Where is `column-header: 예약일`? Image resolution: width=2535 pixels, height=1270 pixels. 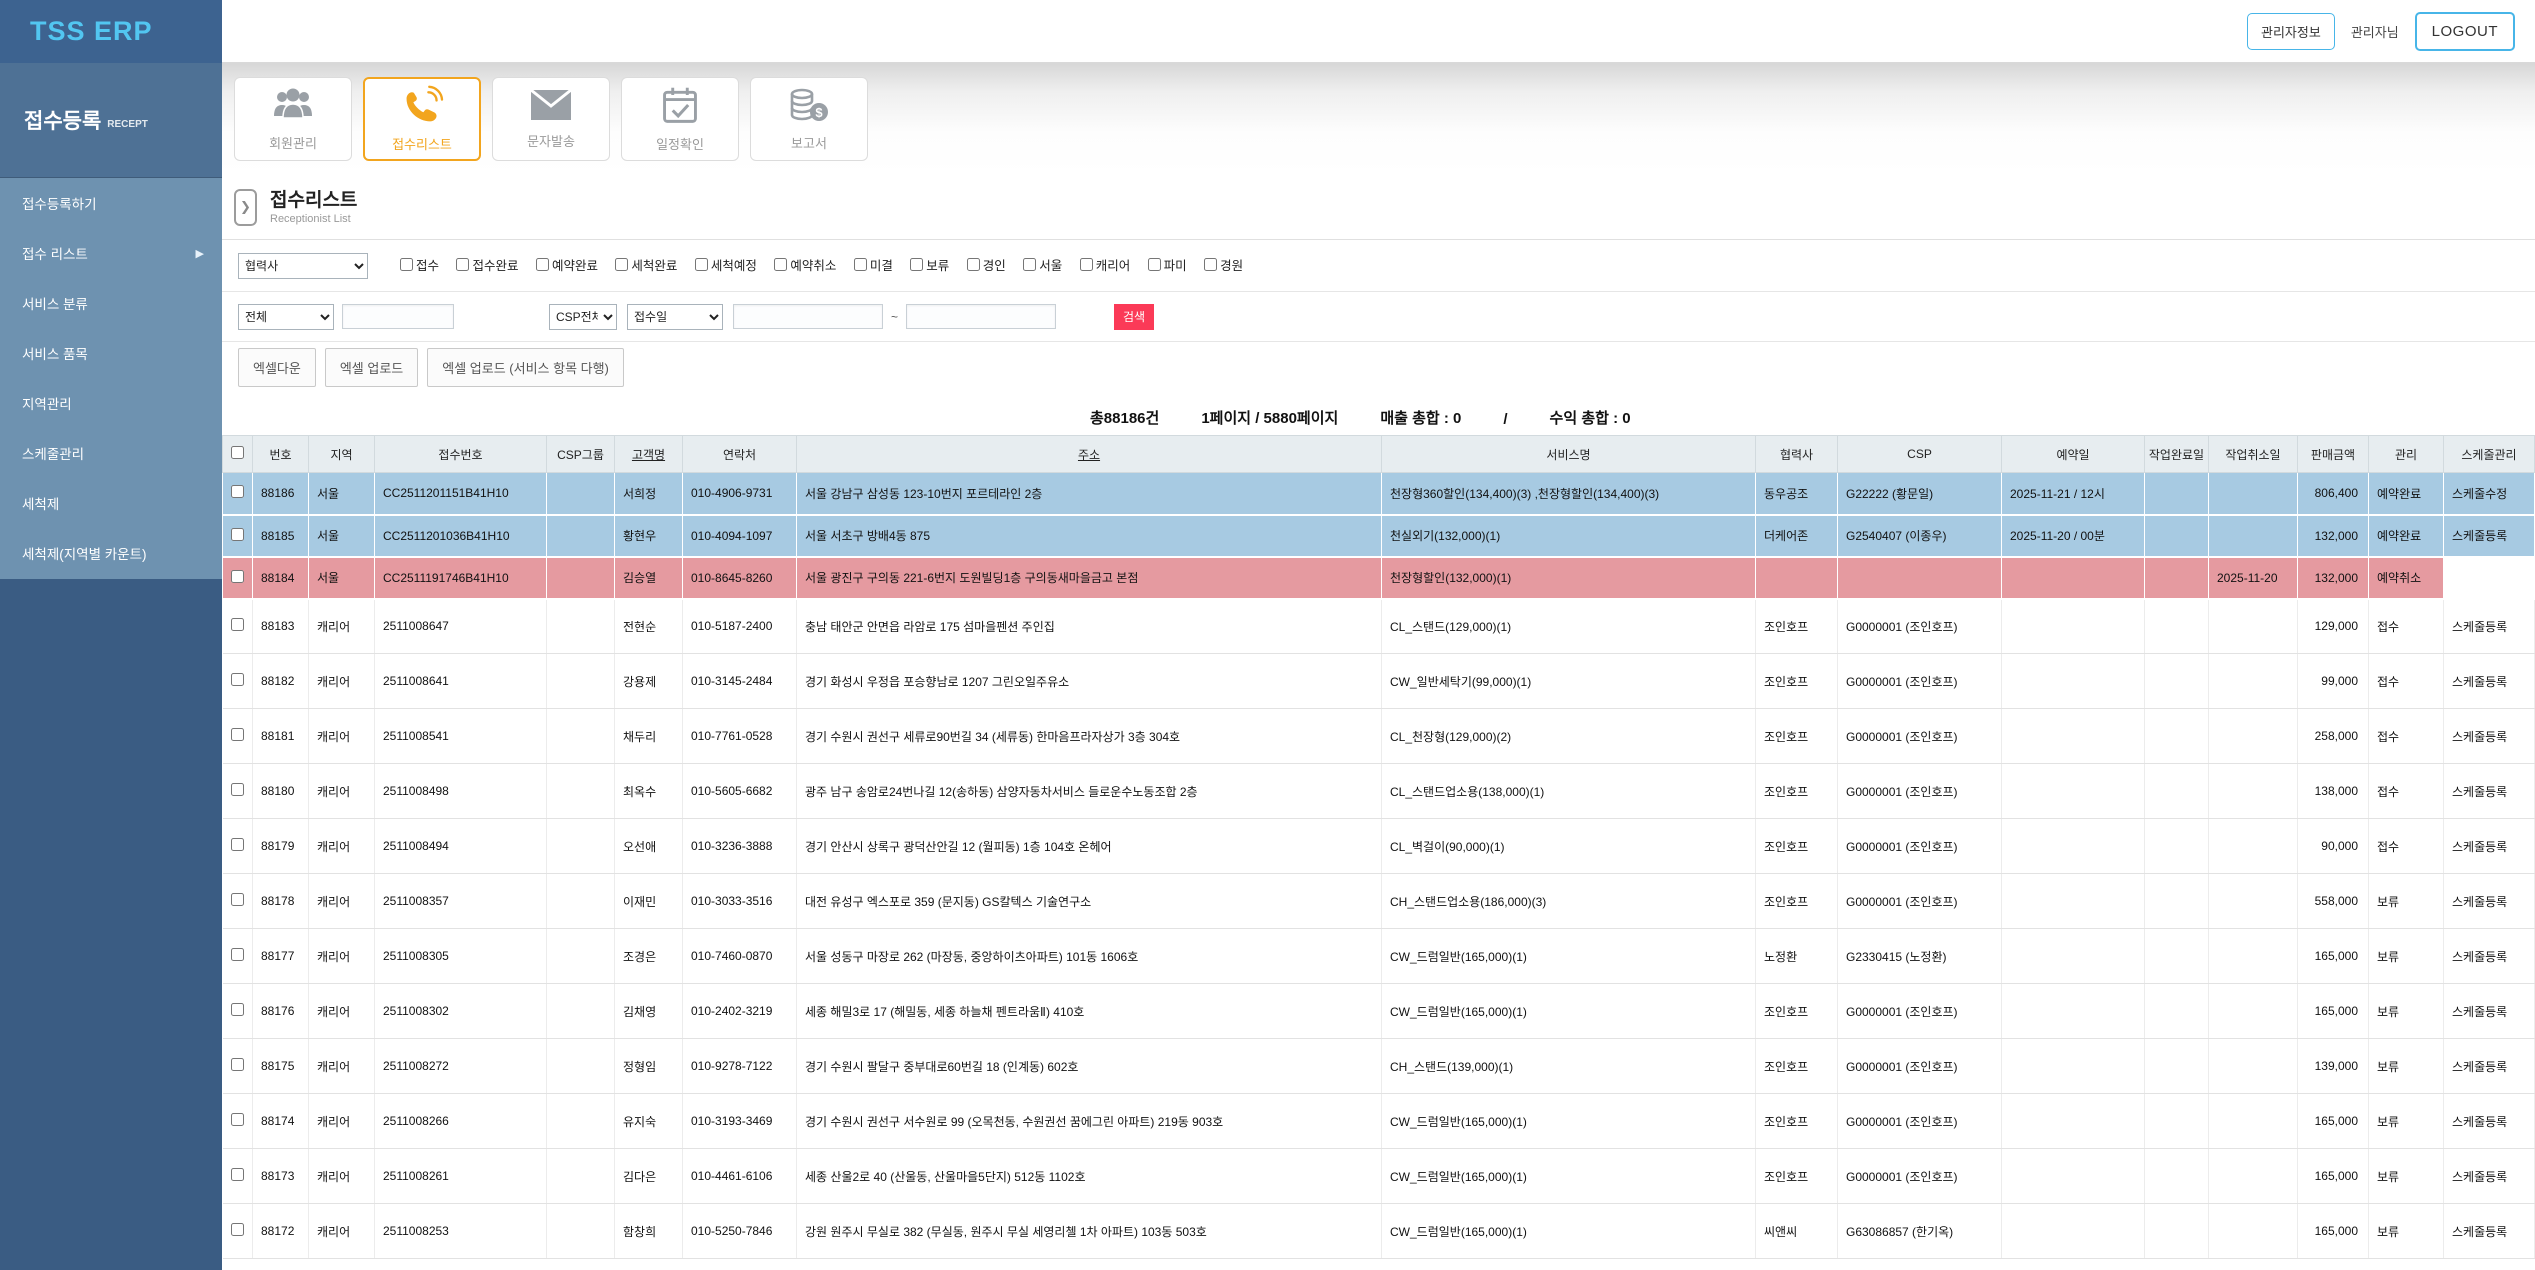
column-header: 예약일 is located at coordinates (2073, 454).